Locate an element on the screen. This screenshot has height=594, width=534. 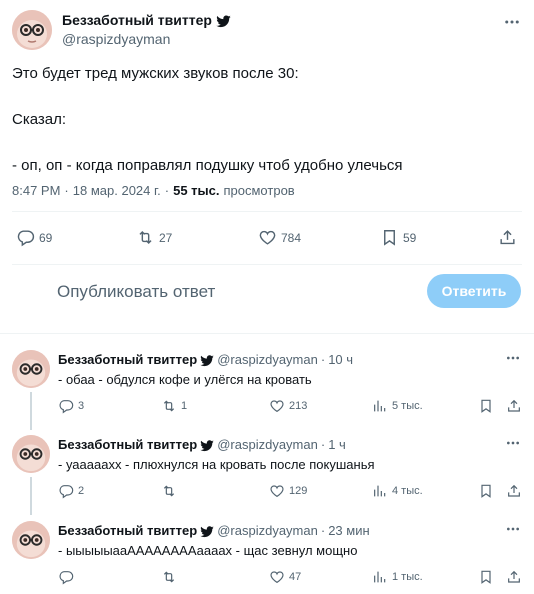
like-count: 47 is located at coordinates (295, 577).